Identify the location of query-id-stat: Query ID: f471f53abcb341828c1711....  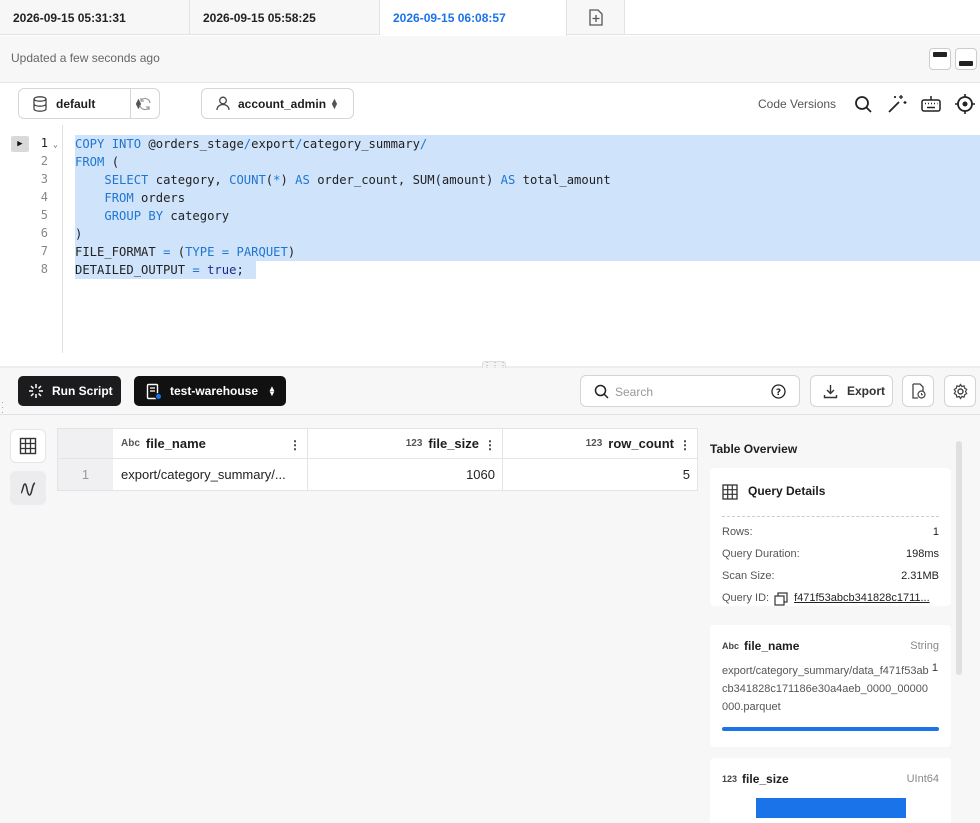
(830, 599).